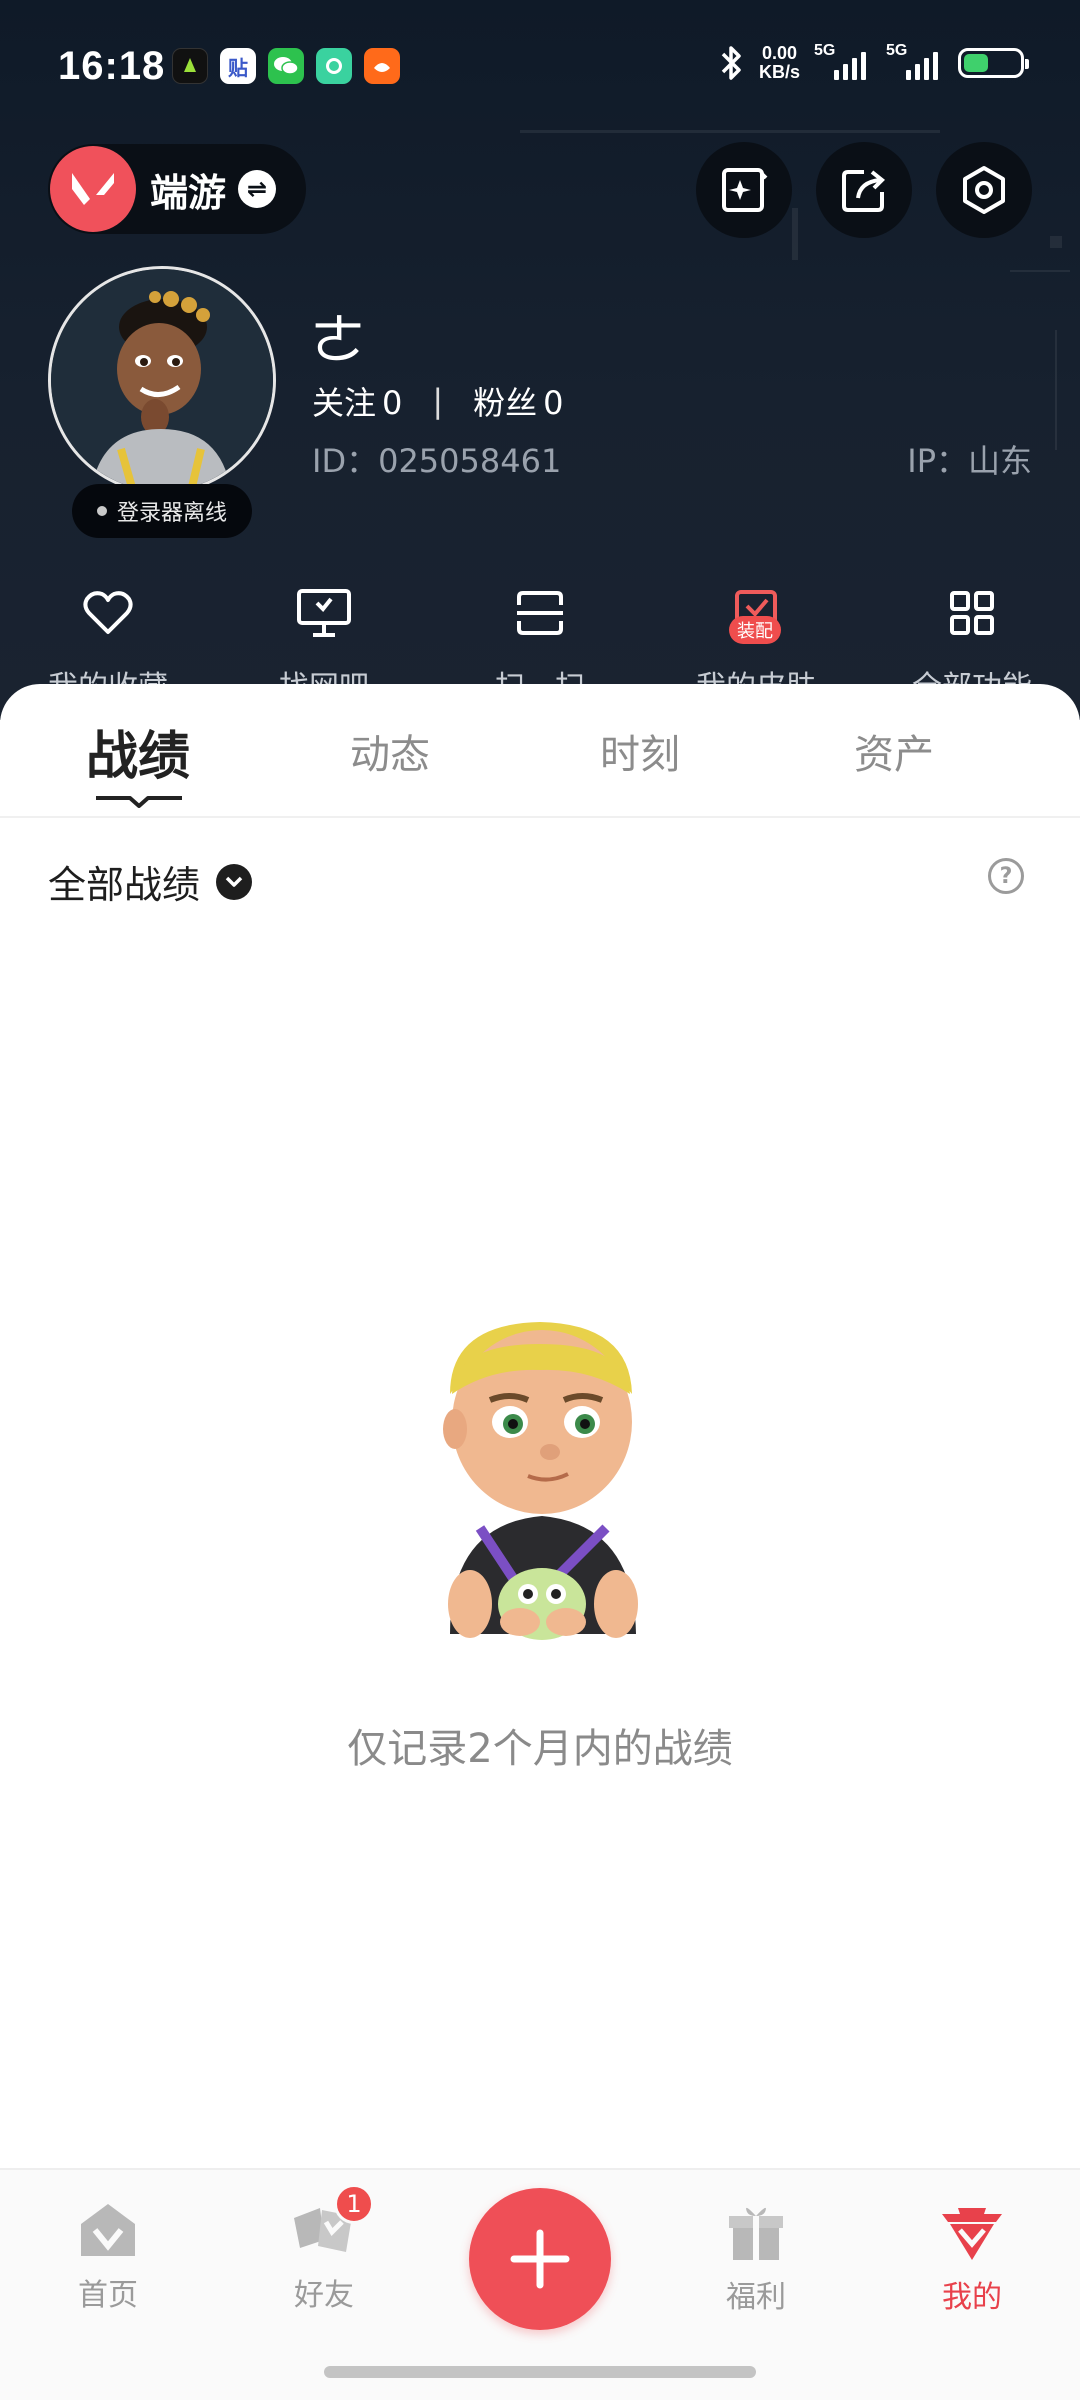 Image resolution: width=1080 pixels, height=2400 pixels. What do you see at coordinates (324, 2295) in the screenshot?
I see `nav-label: 好友` at bounding box center [324, 2295].